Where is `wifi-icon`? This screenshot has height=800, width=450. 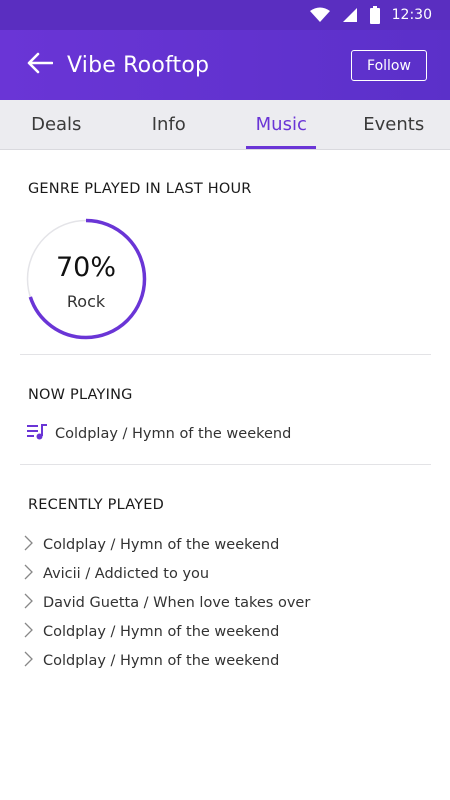 wifi-icon is located at coordinates (319, 15).